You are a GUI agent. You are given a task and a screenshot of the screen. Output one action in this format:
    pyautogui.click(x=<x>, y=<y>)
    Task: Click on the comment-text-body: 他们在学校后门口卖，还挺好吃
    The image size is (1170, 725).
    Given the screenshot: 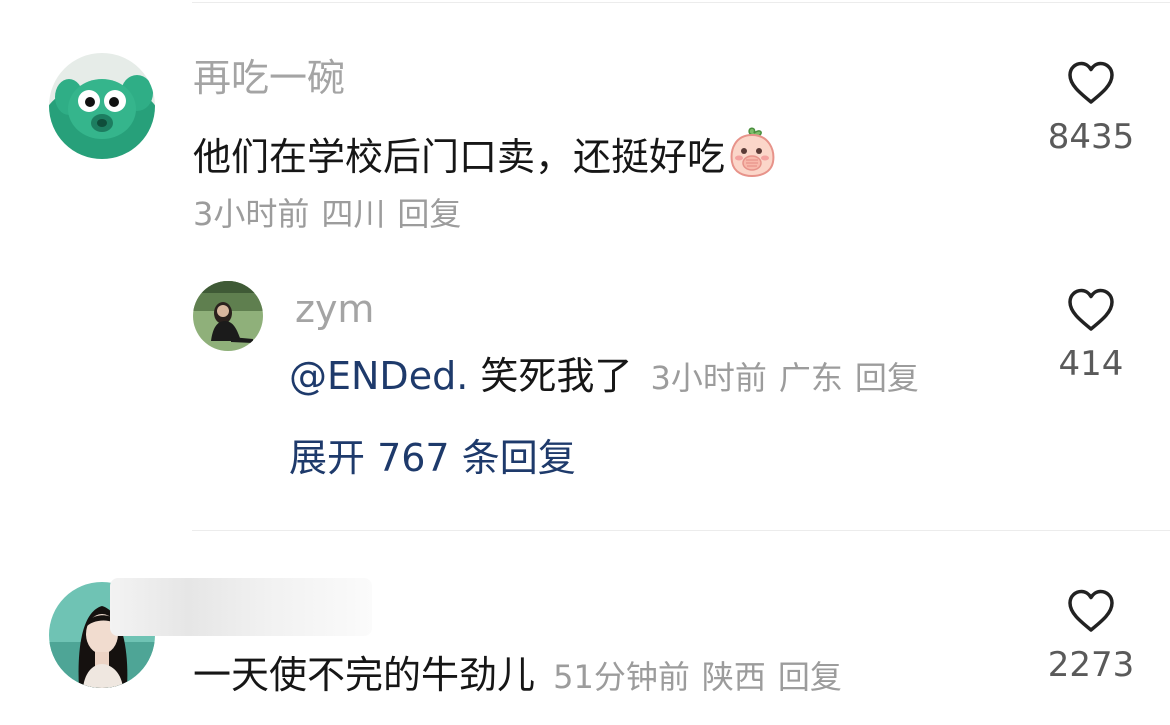 What is the action you would take?
    pyautogui.click(x=459, y=157)
    